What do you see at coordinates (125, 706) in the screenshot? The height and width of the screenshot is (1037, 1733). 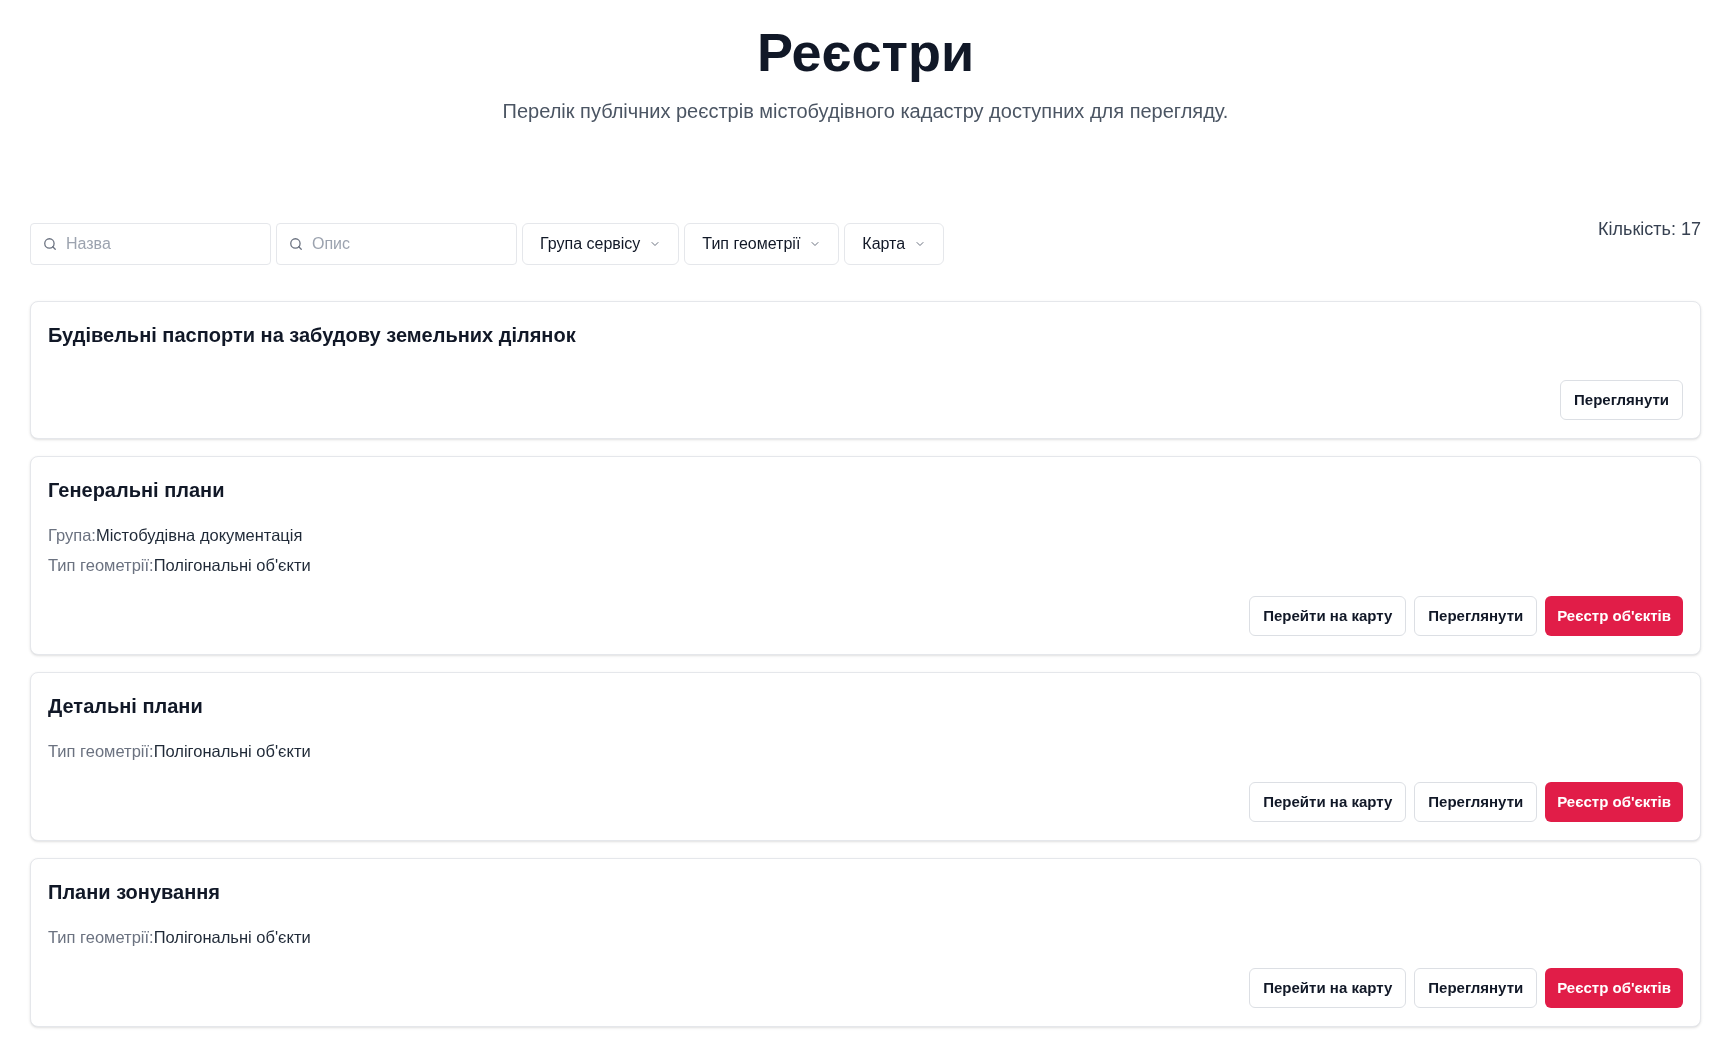 I see `card-title: Детальні плани` at bounding box center [125, 706].